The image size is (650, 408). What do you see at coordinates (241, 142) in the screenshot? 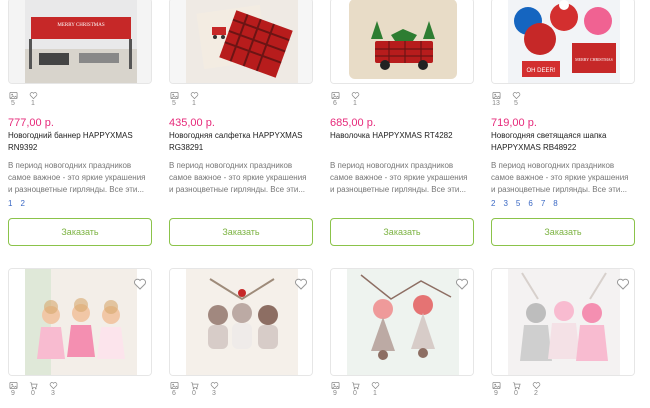
I see `product-title: Новогодняя салфетка HAPPYXMAS RG38291` at bounding box center [241, 142].